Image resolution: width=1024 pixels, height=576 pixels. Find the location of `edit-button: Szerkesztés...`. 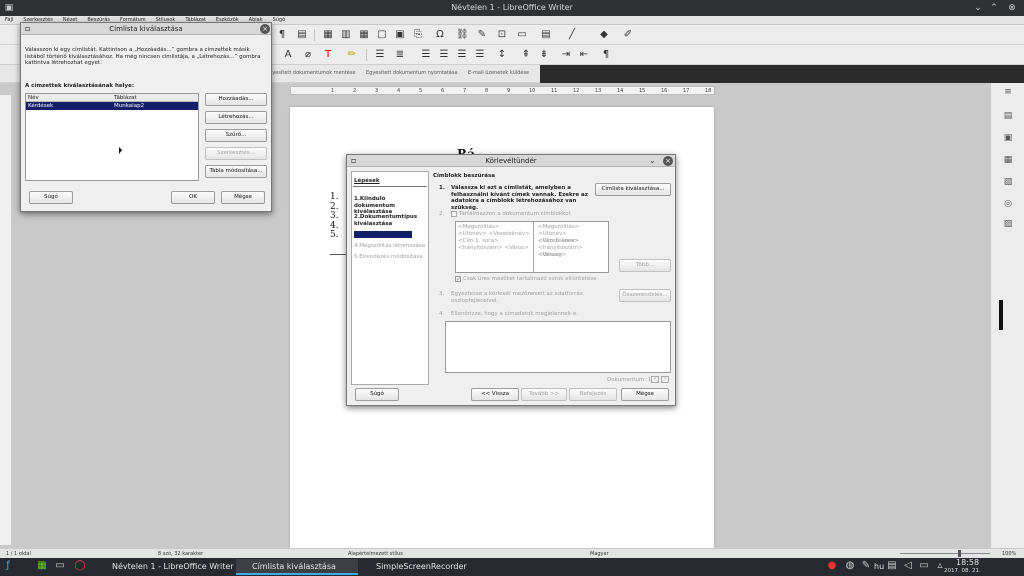

edit-button: Szerkesztés... is located at coordinates (236, 153).